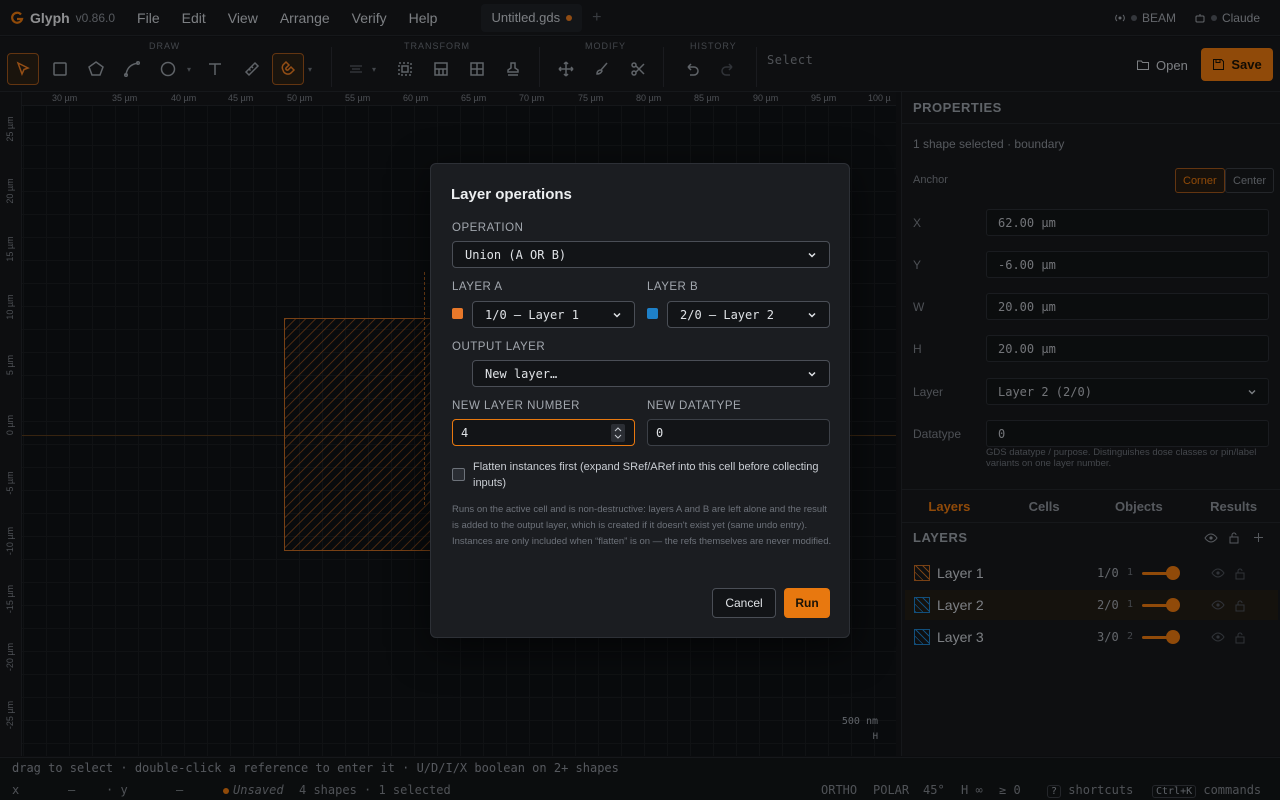 Image resolution: width=1280 pixels, height=800 pixels. Describe the element at coordinates (641, 254) in the screenshot. I see `operation-select: Union (A OR B)` at that location.